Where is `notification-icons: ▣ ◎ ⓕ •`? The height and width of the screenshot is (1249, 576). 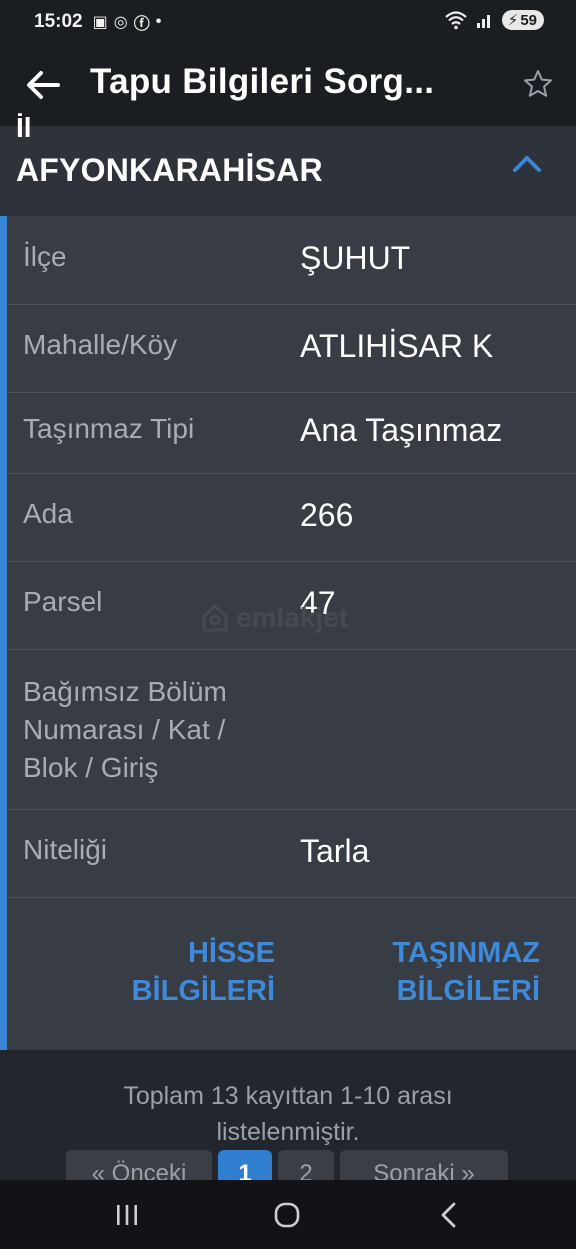
notification-icons: ▣ ◎ ⓕ • is located at coordinates (127, 22).